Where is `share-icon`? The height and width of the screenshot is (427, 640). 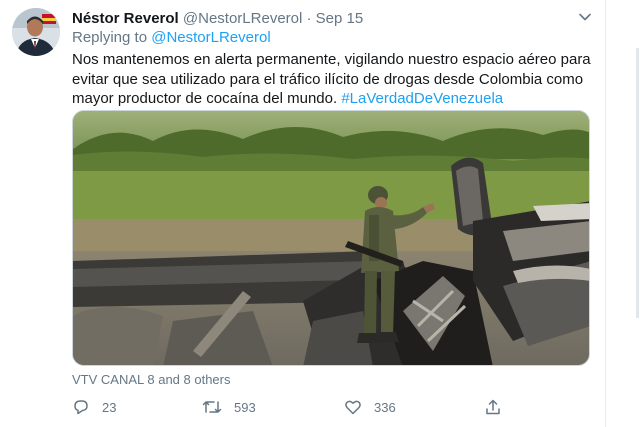
share-icon is located at coordinates (493, 407).